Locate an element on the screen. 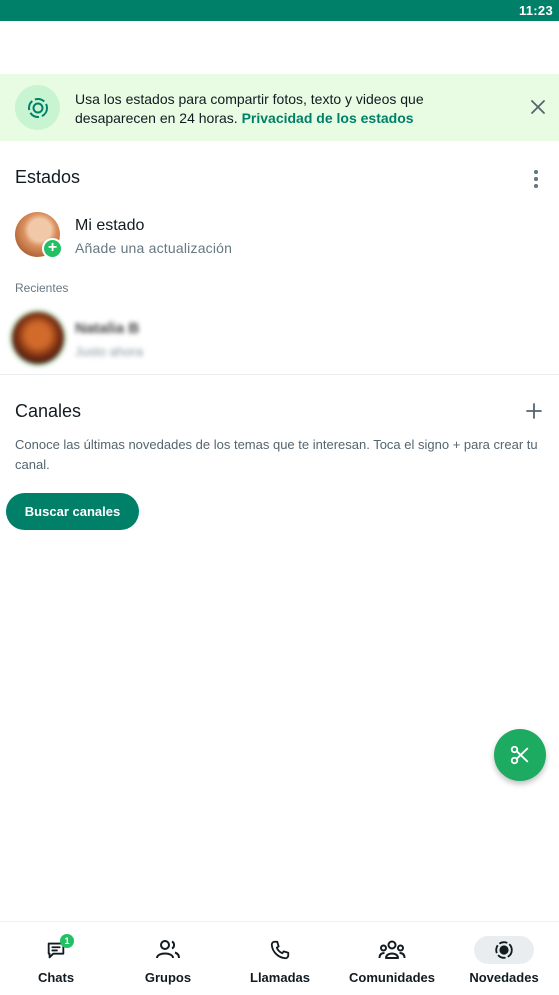 The width and height of the screenshot is (559, 995). status-time: 11:23 is located at coordinates (535, 10).